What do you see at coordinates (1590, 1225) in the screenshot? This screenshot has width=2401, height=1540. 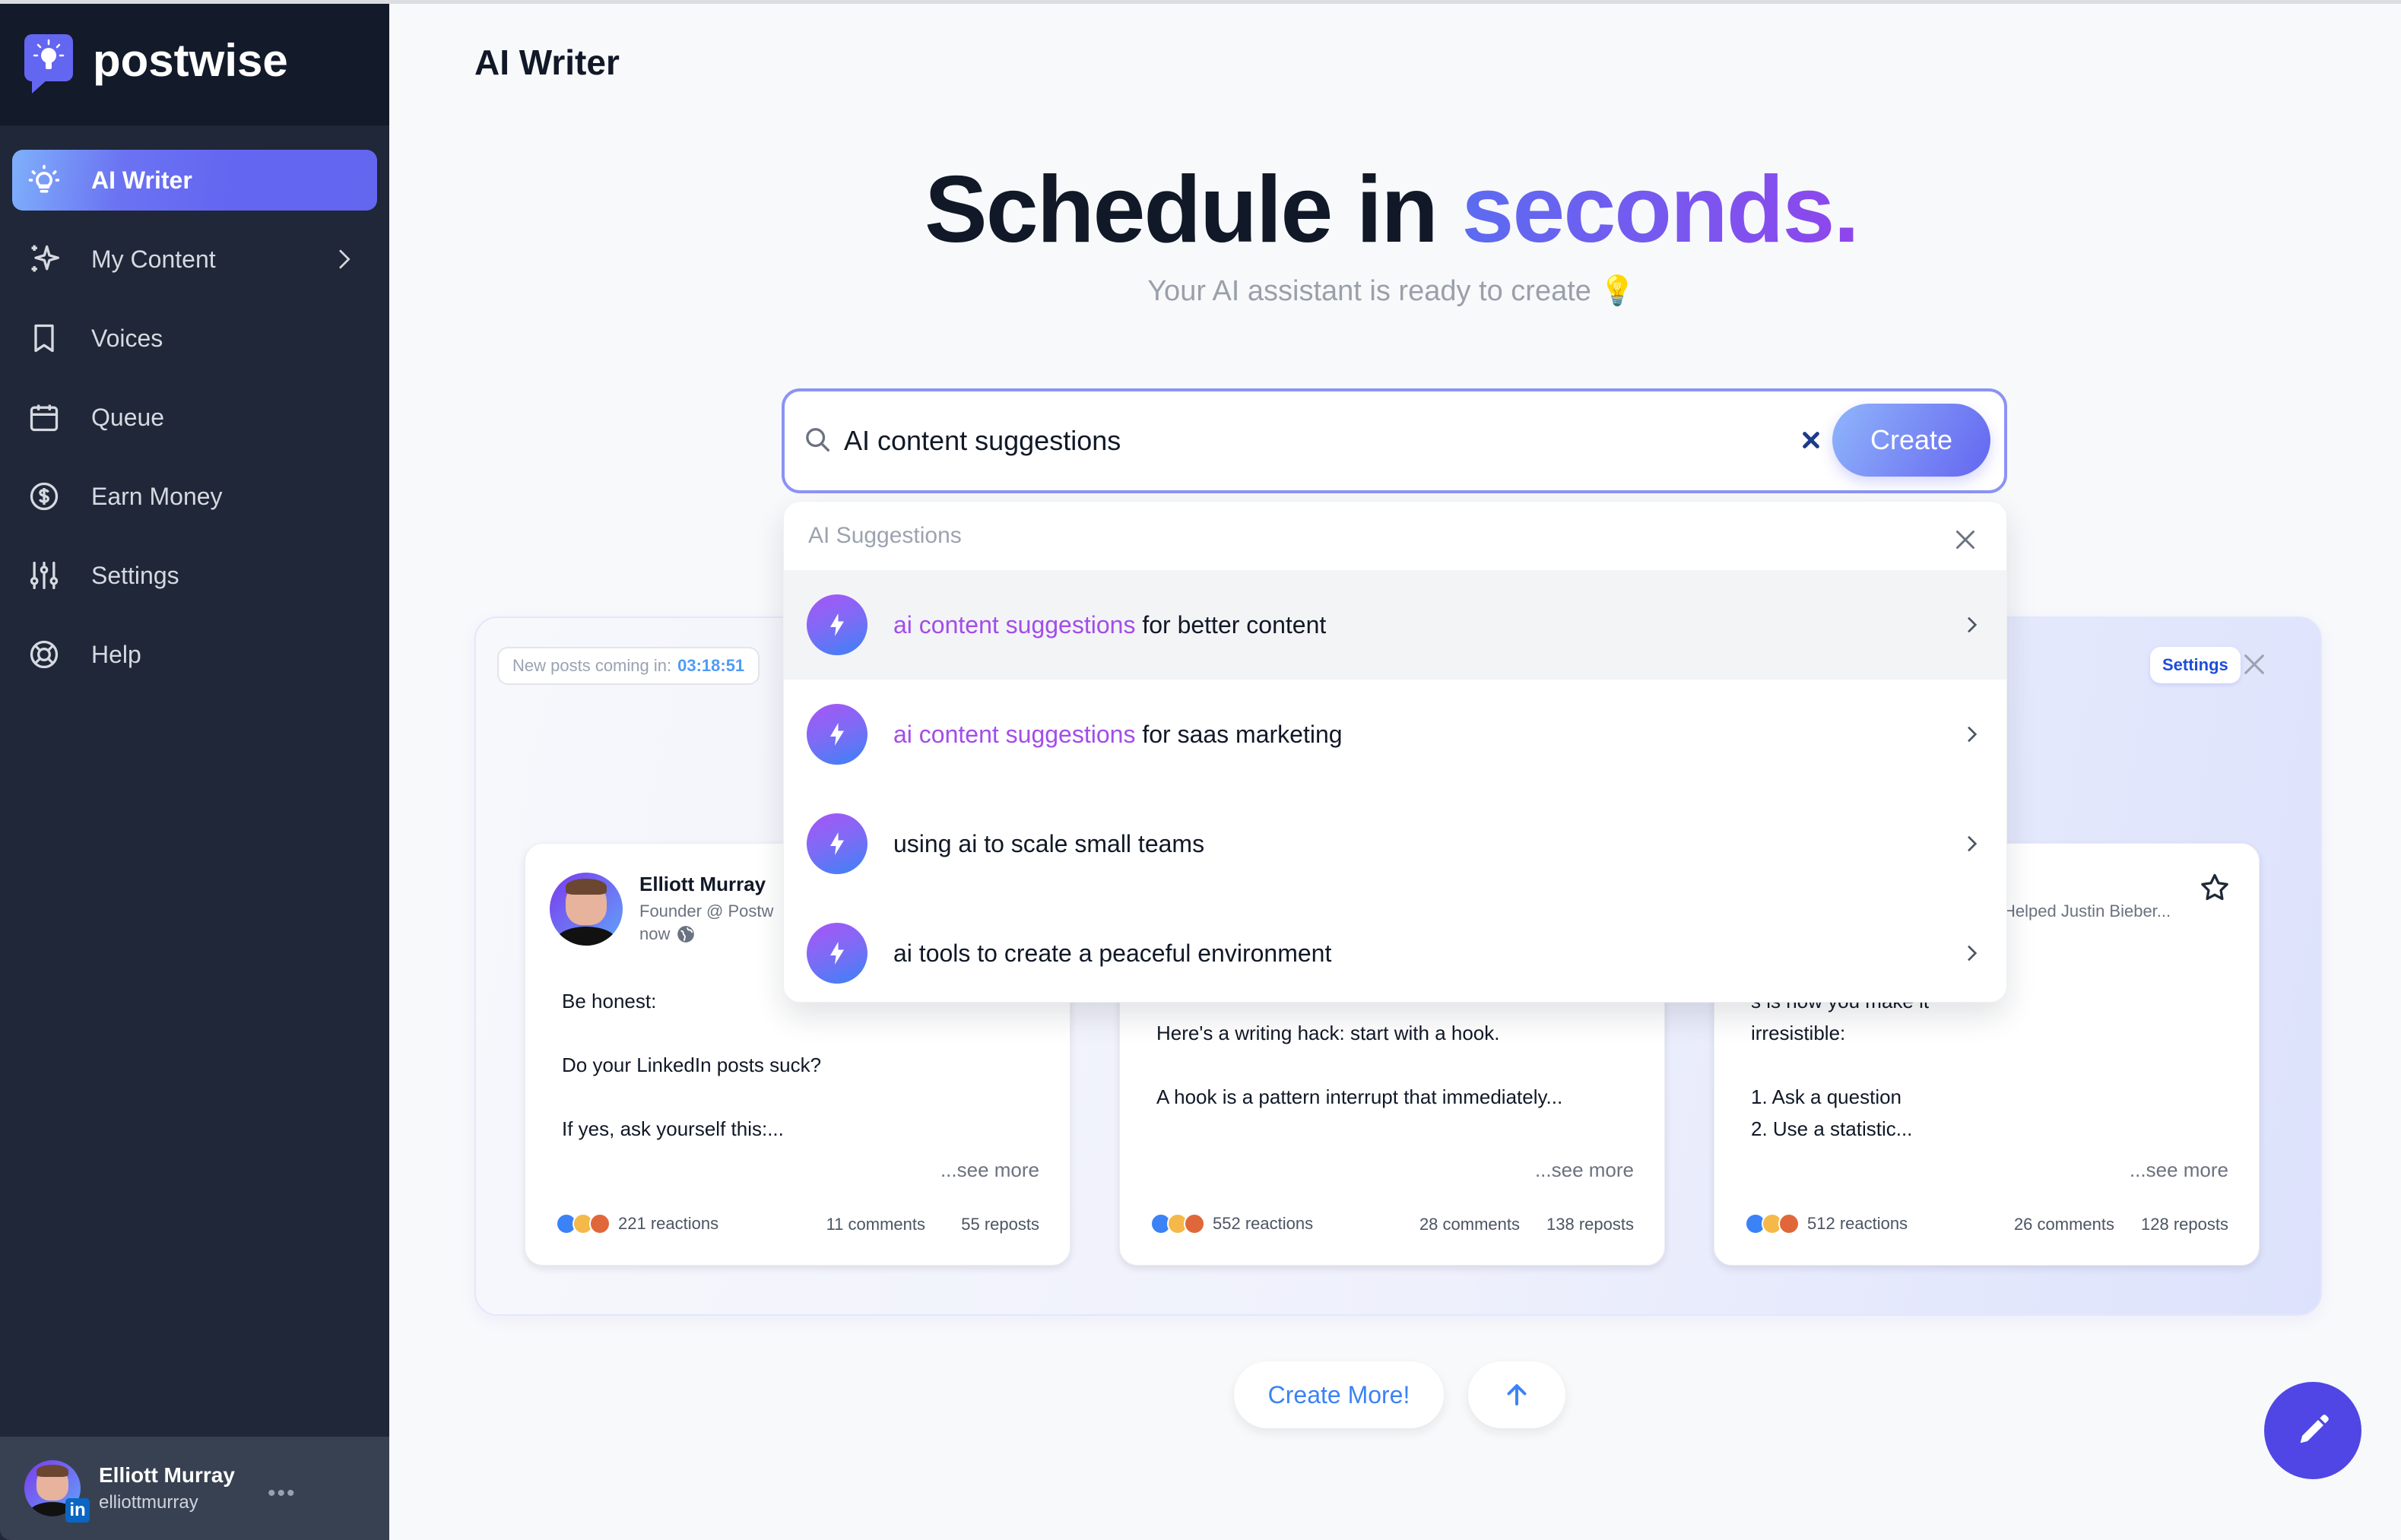 I see `reposts-count: 138 reposts` at bounding box center [1590, 1225].